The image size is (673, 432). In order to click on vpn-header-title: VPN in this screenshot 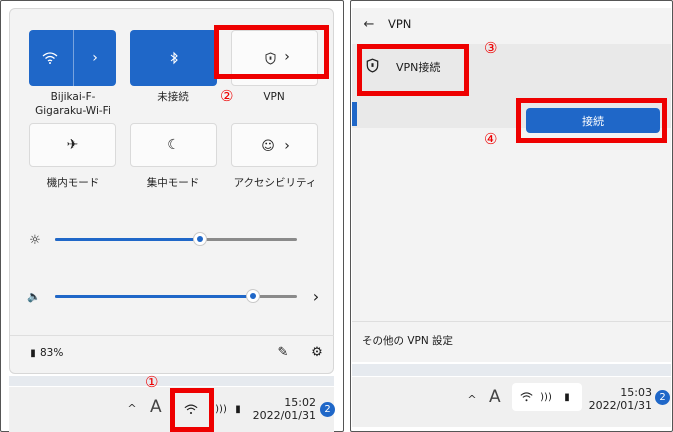, I will do `click(400, 24)`.